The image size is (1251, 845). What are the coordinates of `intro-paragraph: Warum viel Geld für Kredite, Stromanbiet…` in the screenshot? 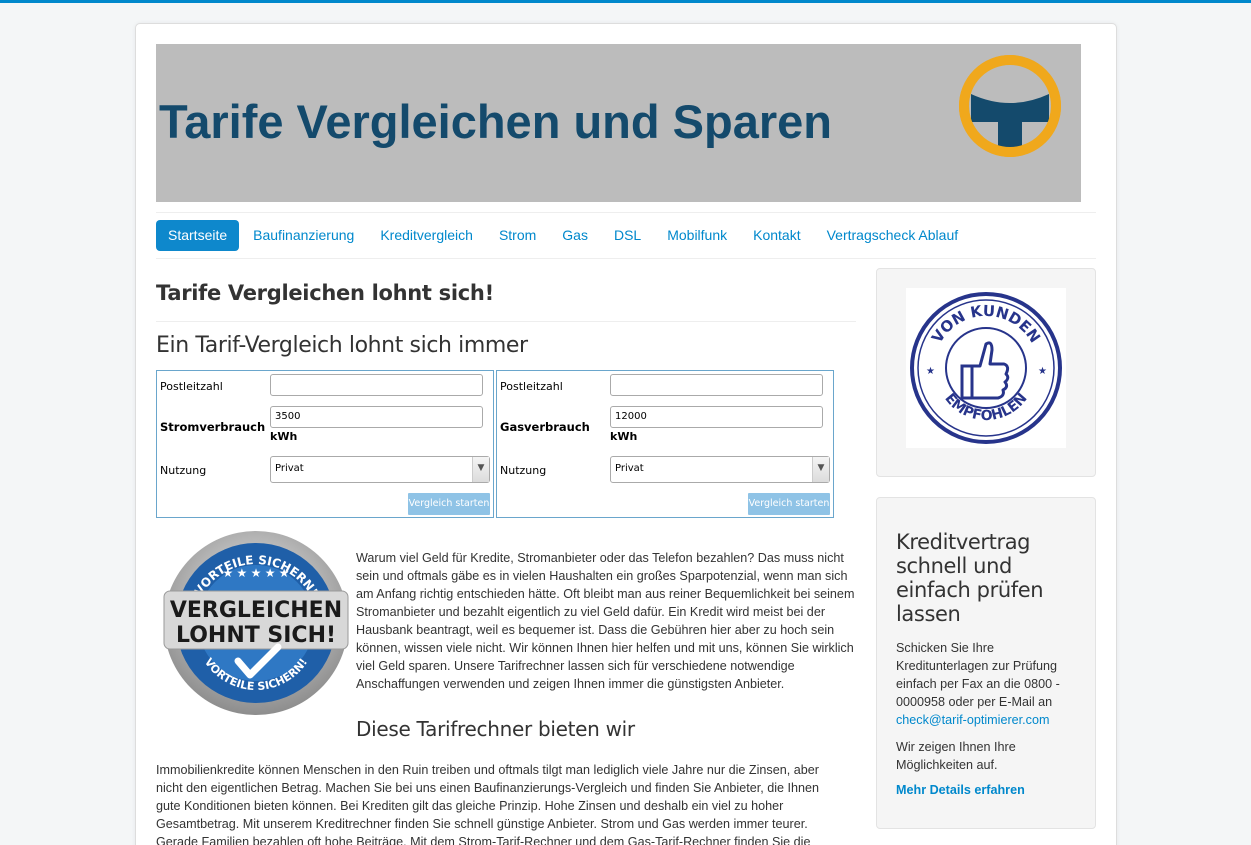 It's located at (605, 621).